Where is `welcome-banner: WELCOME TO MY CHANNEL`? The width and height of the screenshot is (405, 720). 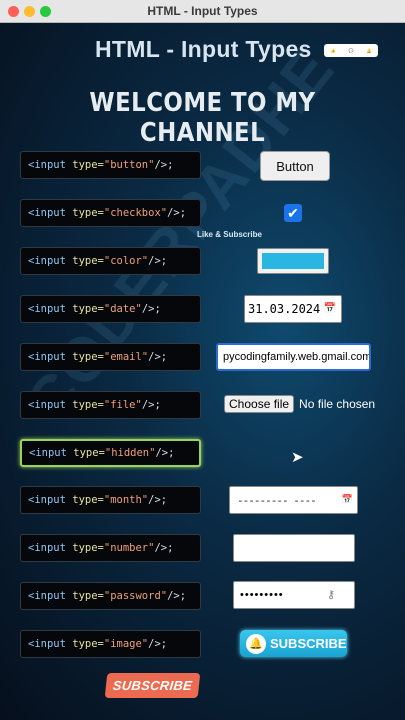 welcome-banner: WELCOME TO MY CHANNEL is located at coordinates (202, 118).